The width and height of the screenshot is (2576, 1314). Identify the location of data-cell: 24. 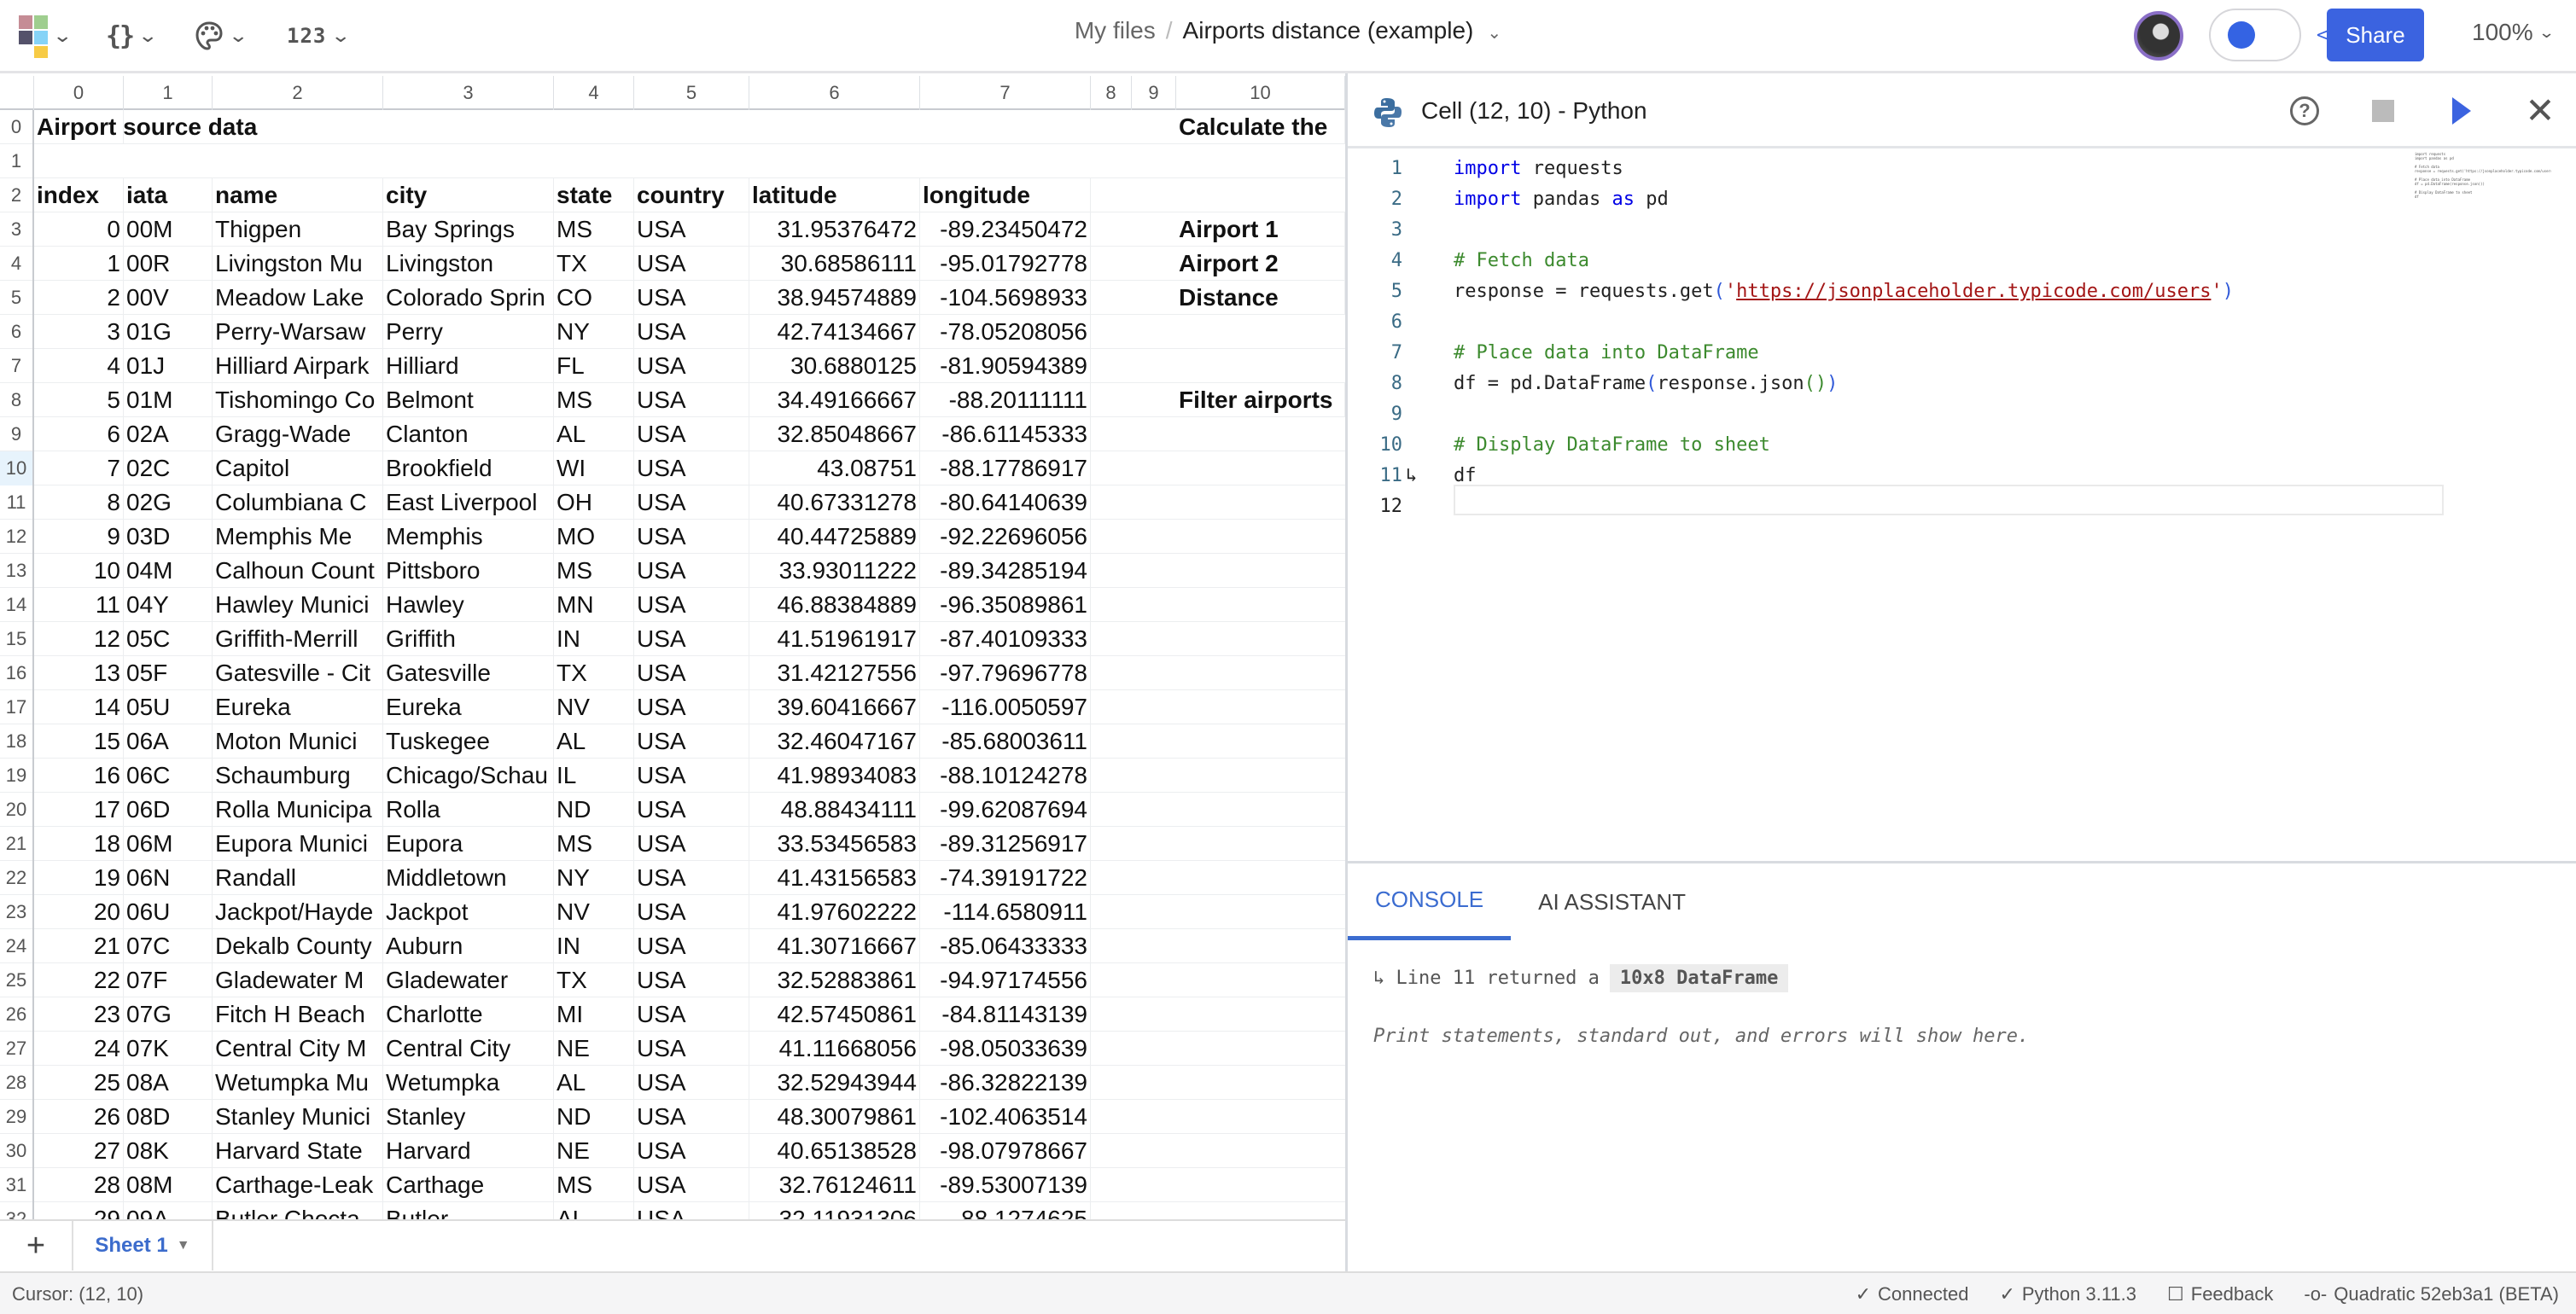
(79, 1049).